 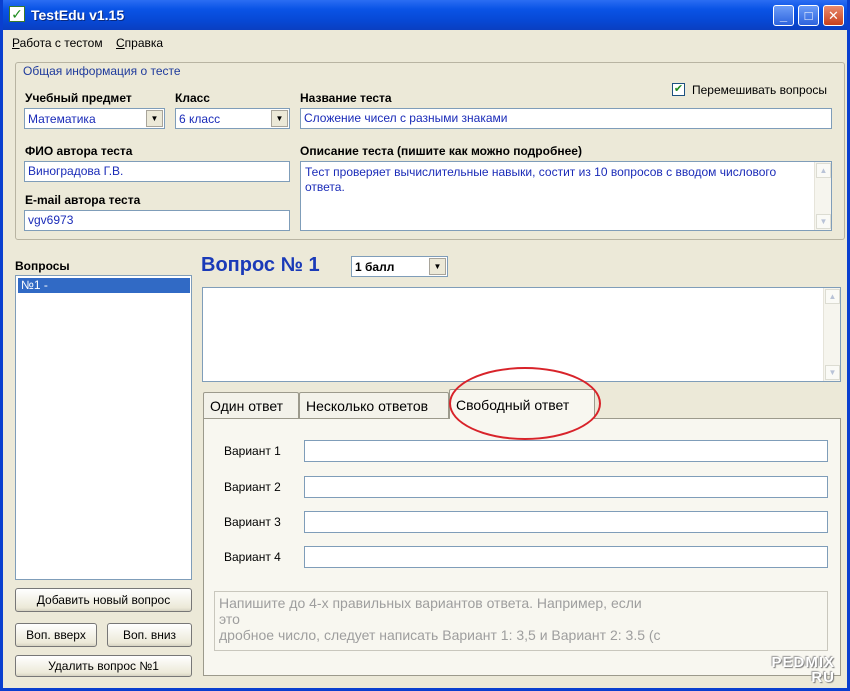 I want to click on menu-test-work: Работа с тестом, so click(x=57, y=43).